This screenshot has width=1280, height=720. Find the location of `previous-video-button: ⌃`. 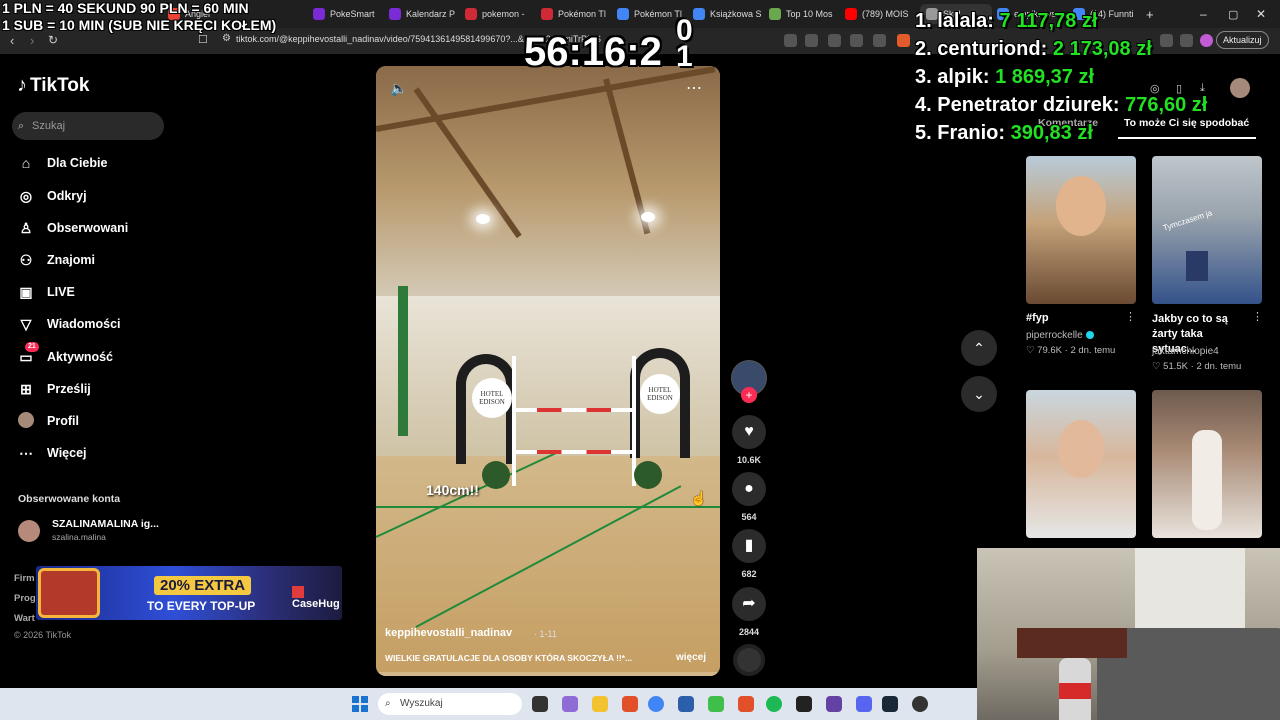

previous-video-button: ⌃ is located at coordinates (979, 348).